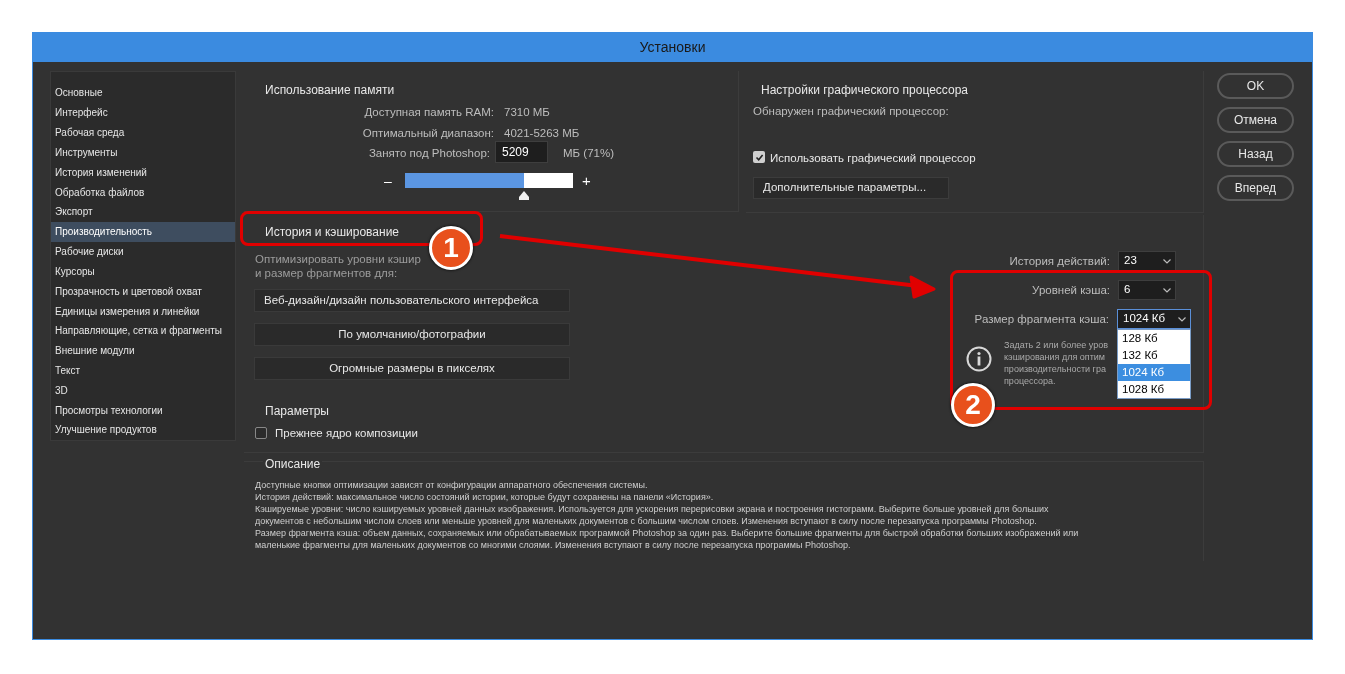 This screenshot has width=1345, height=674. What do you see at coordinates (1059, 261) in the screenshot?
I see `field-label: История действий:` at bounding box center [1059, 261].